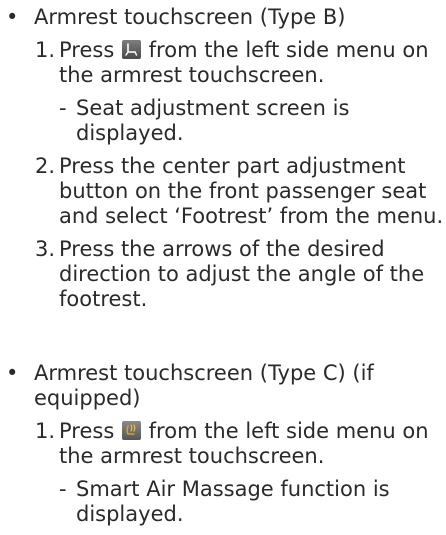  What do you see at coordinates (131, 430) in the screenshot?
I see `smart-air-massage-icon` at bounding box center [131, 430].